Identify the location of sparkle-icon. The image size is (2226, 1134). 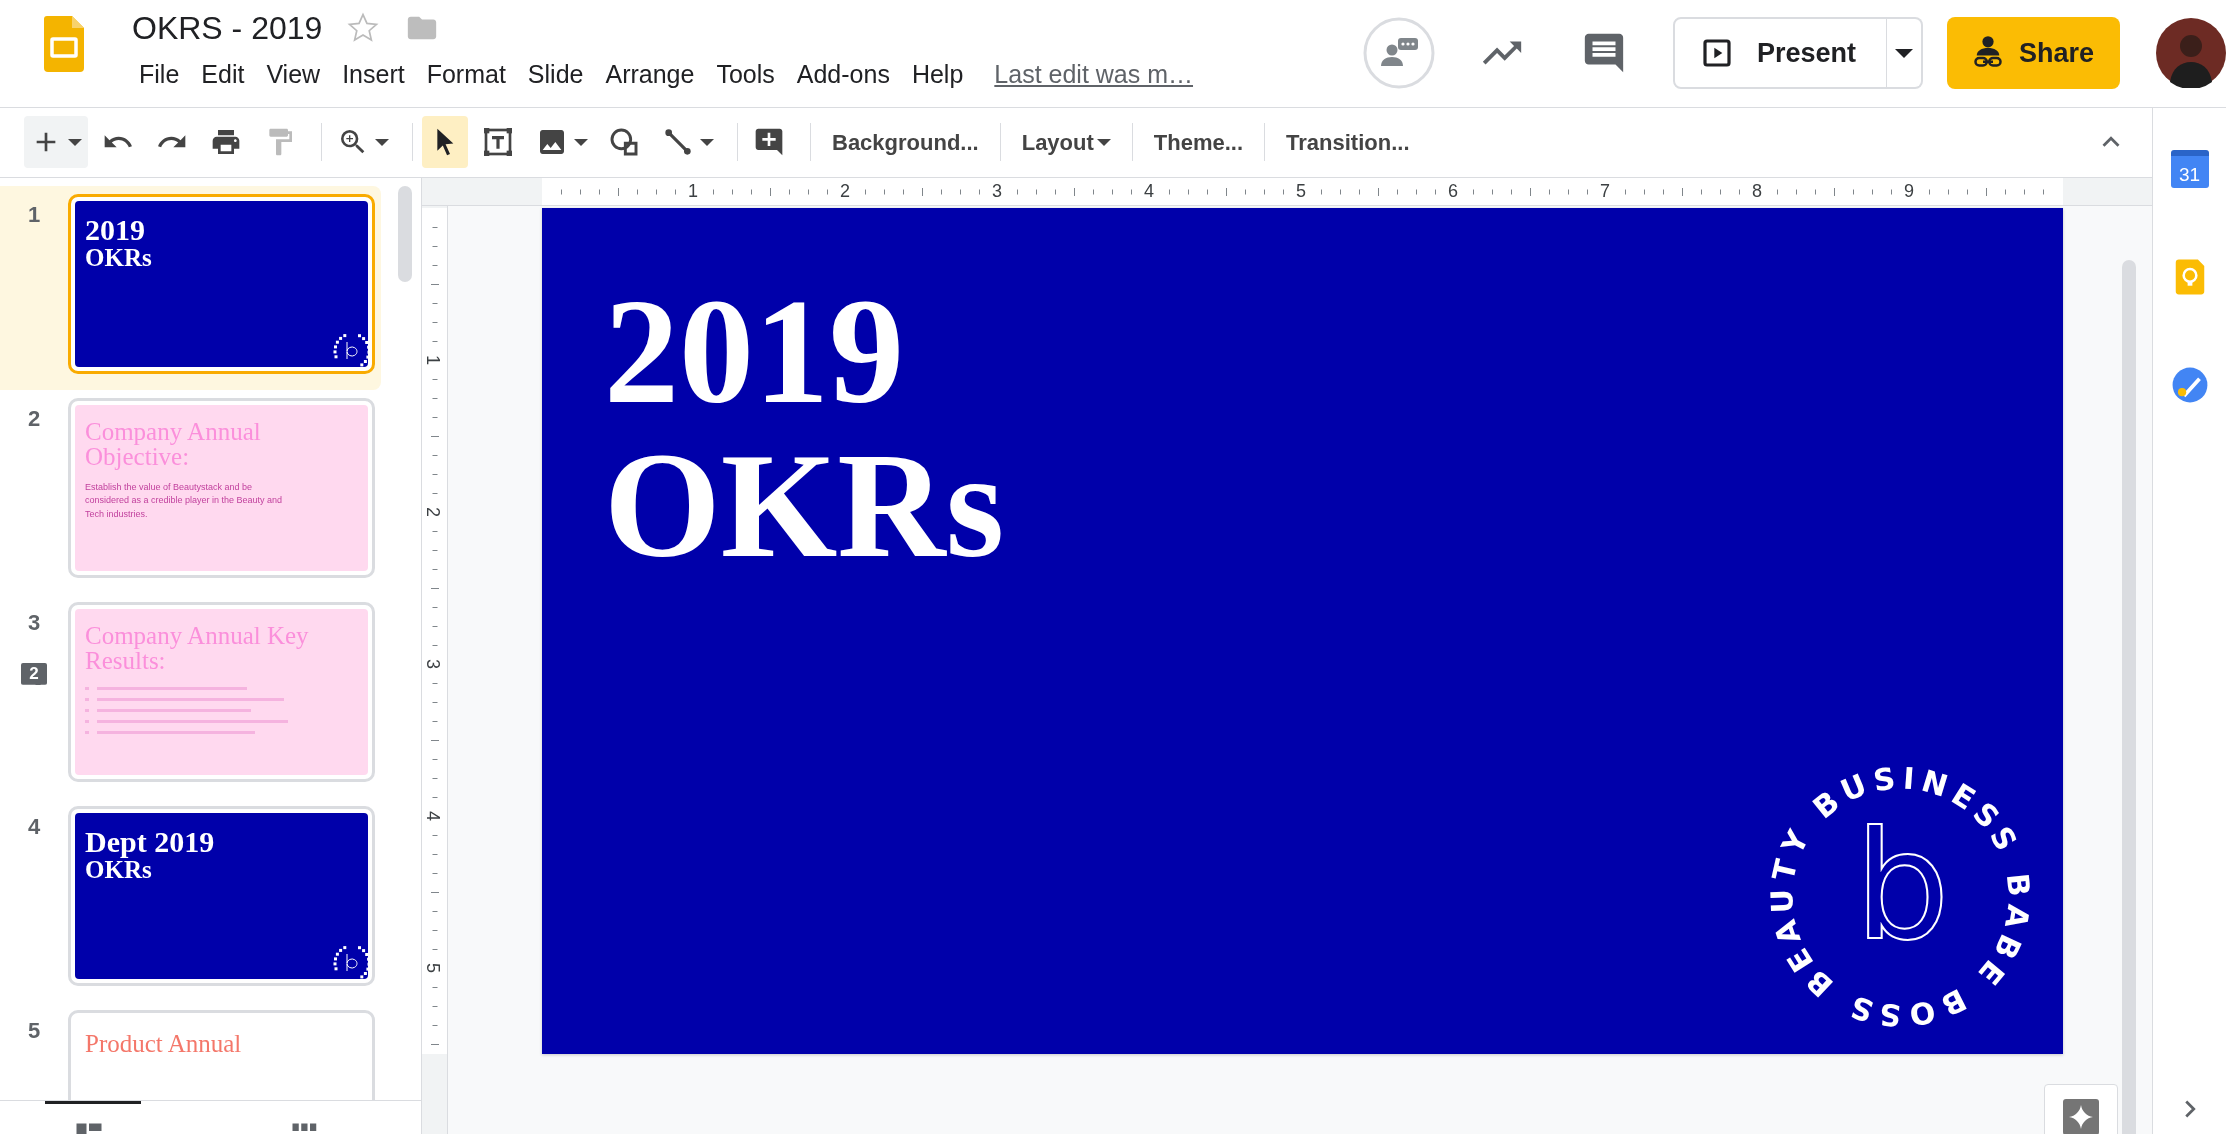
(2081, 1116).